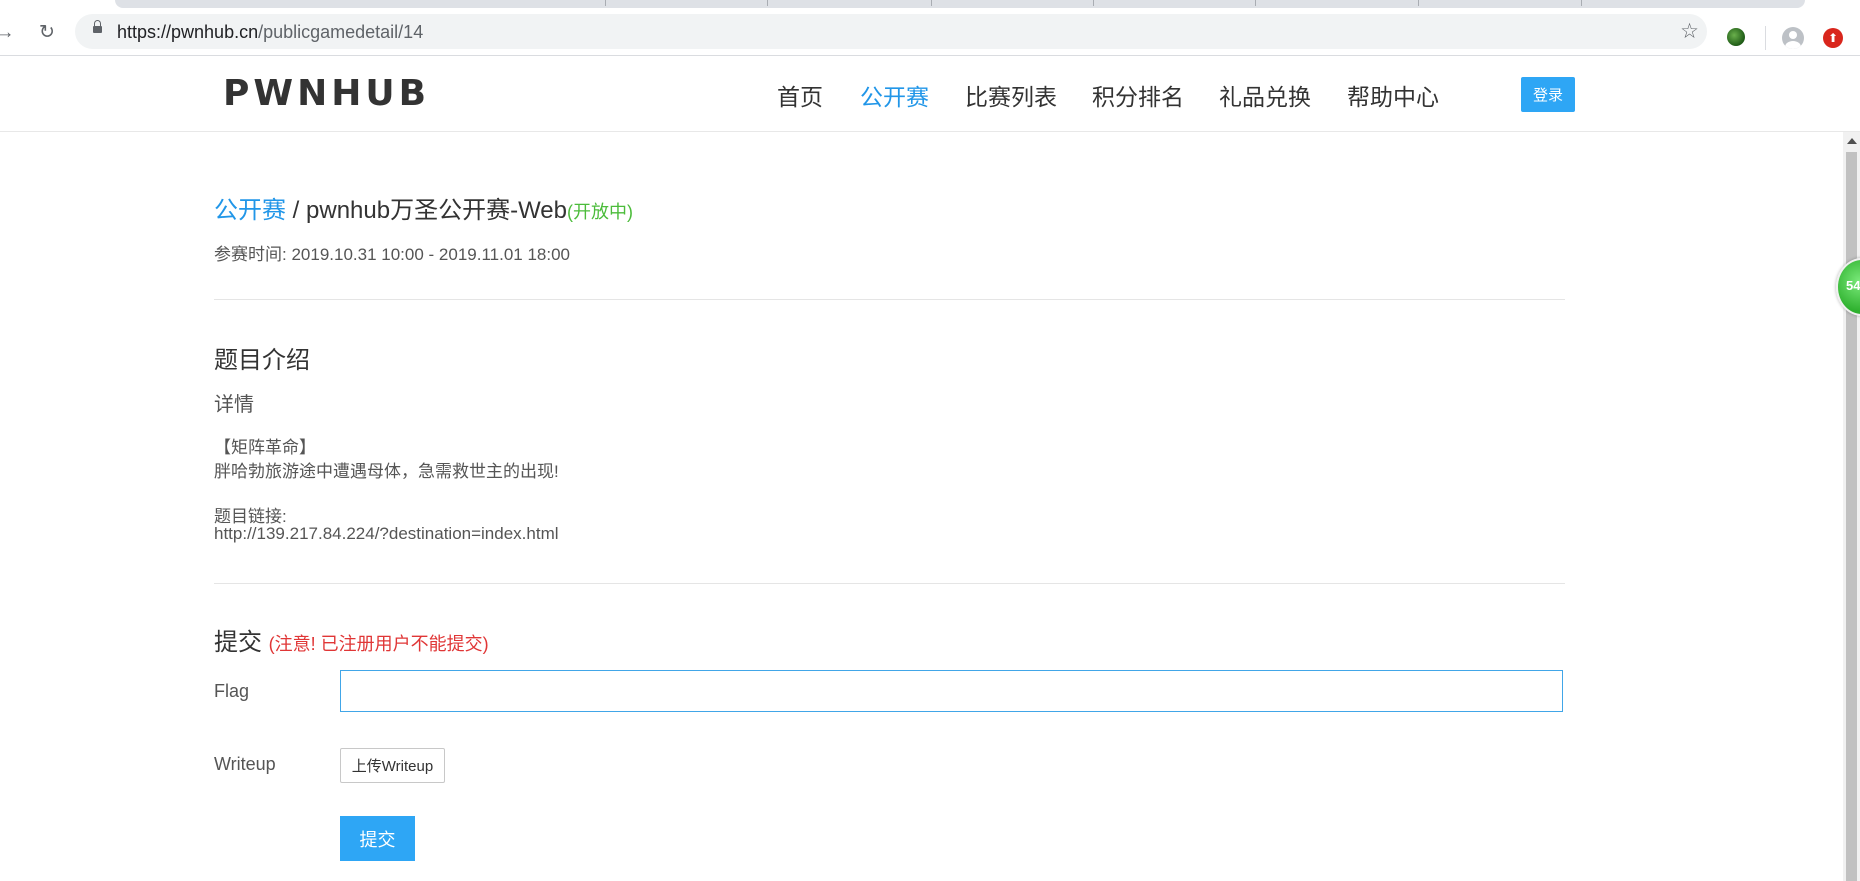  Describe the element at coordinates (232, 691) in the screenshot. I see `flag-label: Flag` at that location.